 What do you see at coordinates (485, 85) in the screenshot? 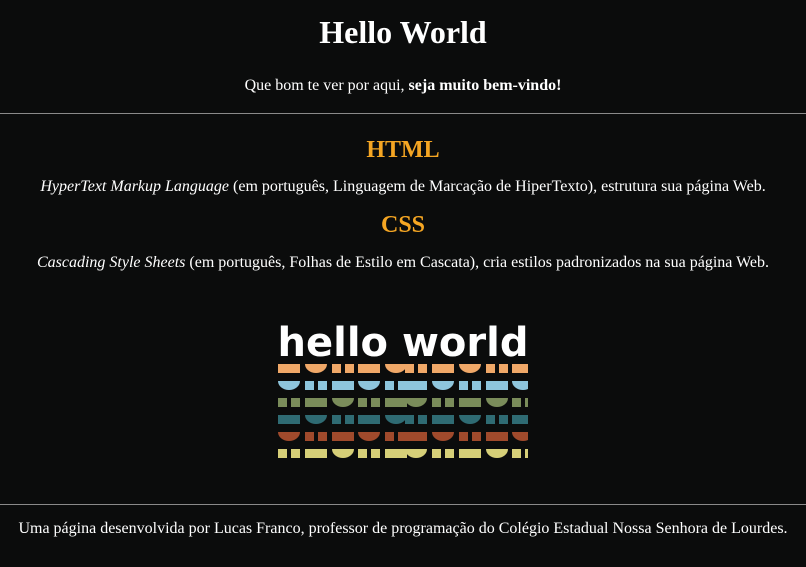
I see `welcome-bold-text: seja muito bem-vindo!` at bounding box center [485, 85].